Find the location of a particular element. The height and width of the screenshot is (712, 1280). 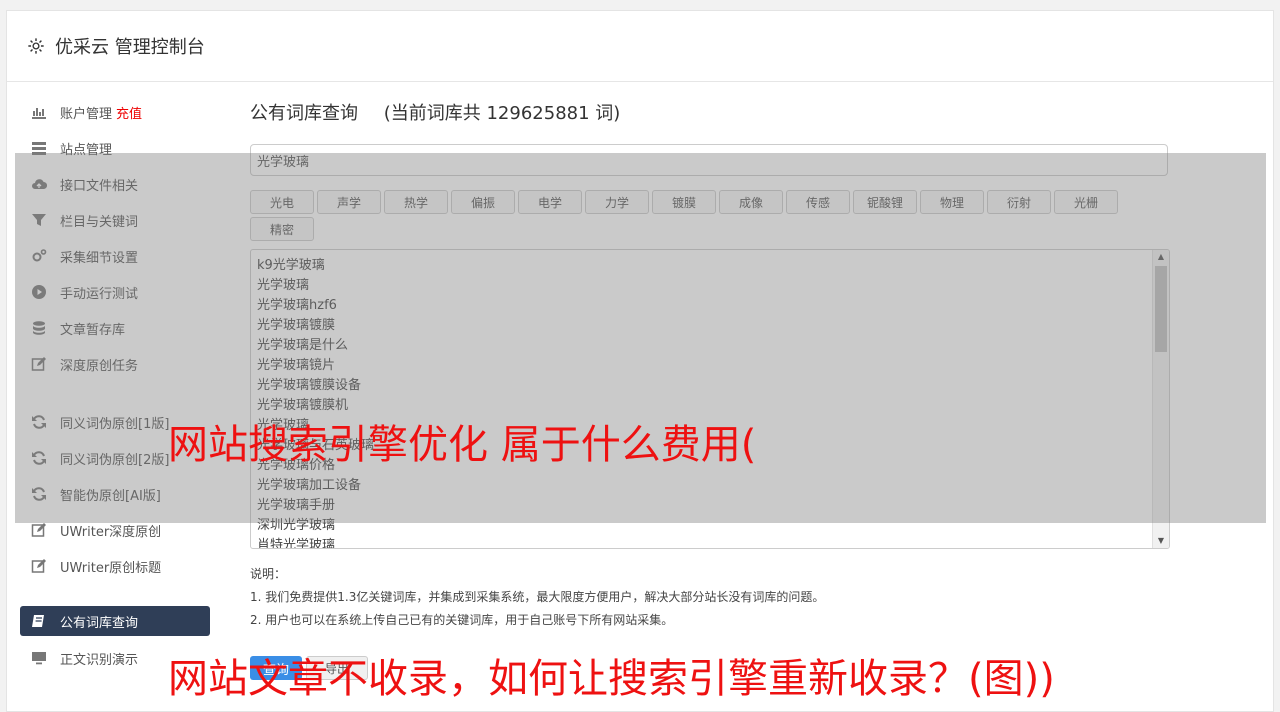

sidebar-item-label: 正文识别演示 is located at coordinates (99, 660).